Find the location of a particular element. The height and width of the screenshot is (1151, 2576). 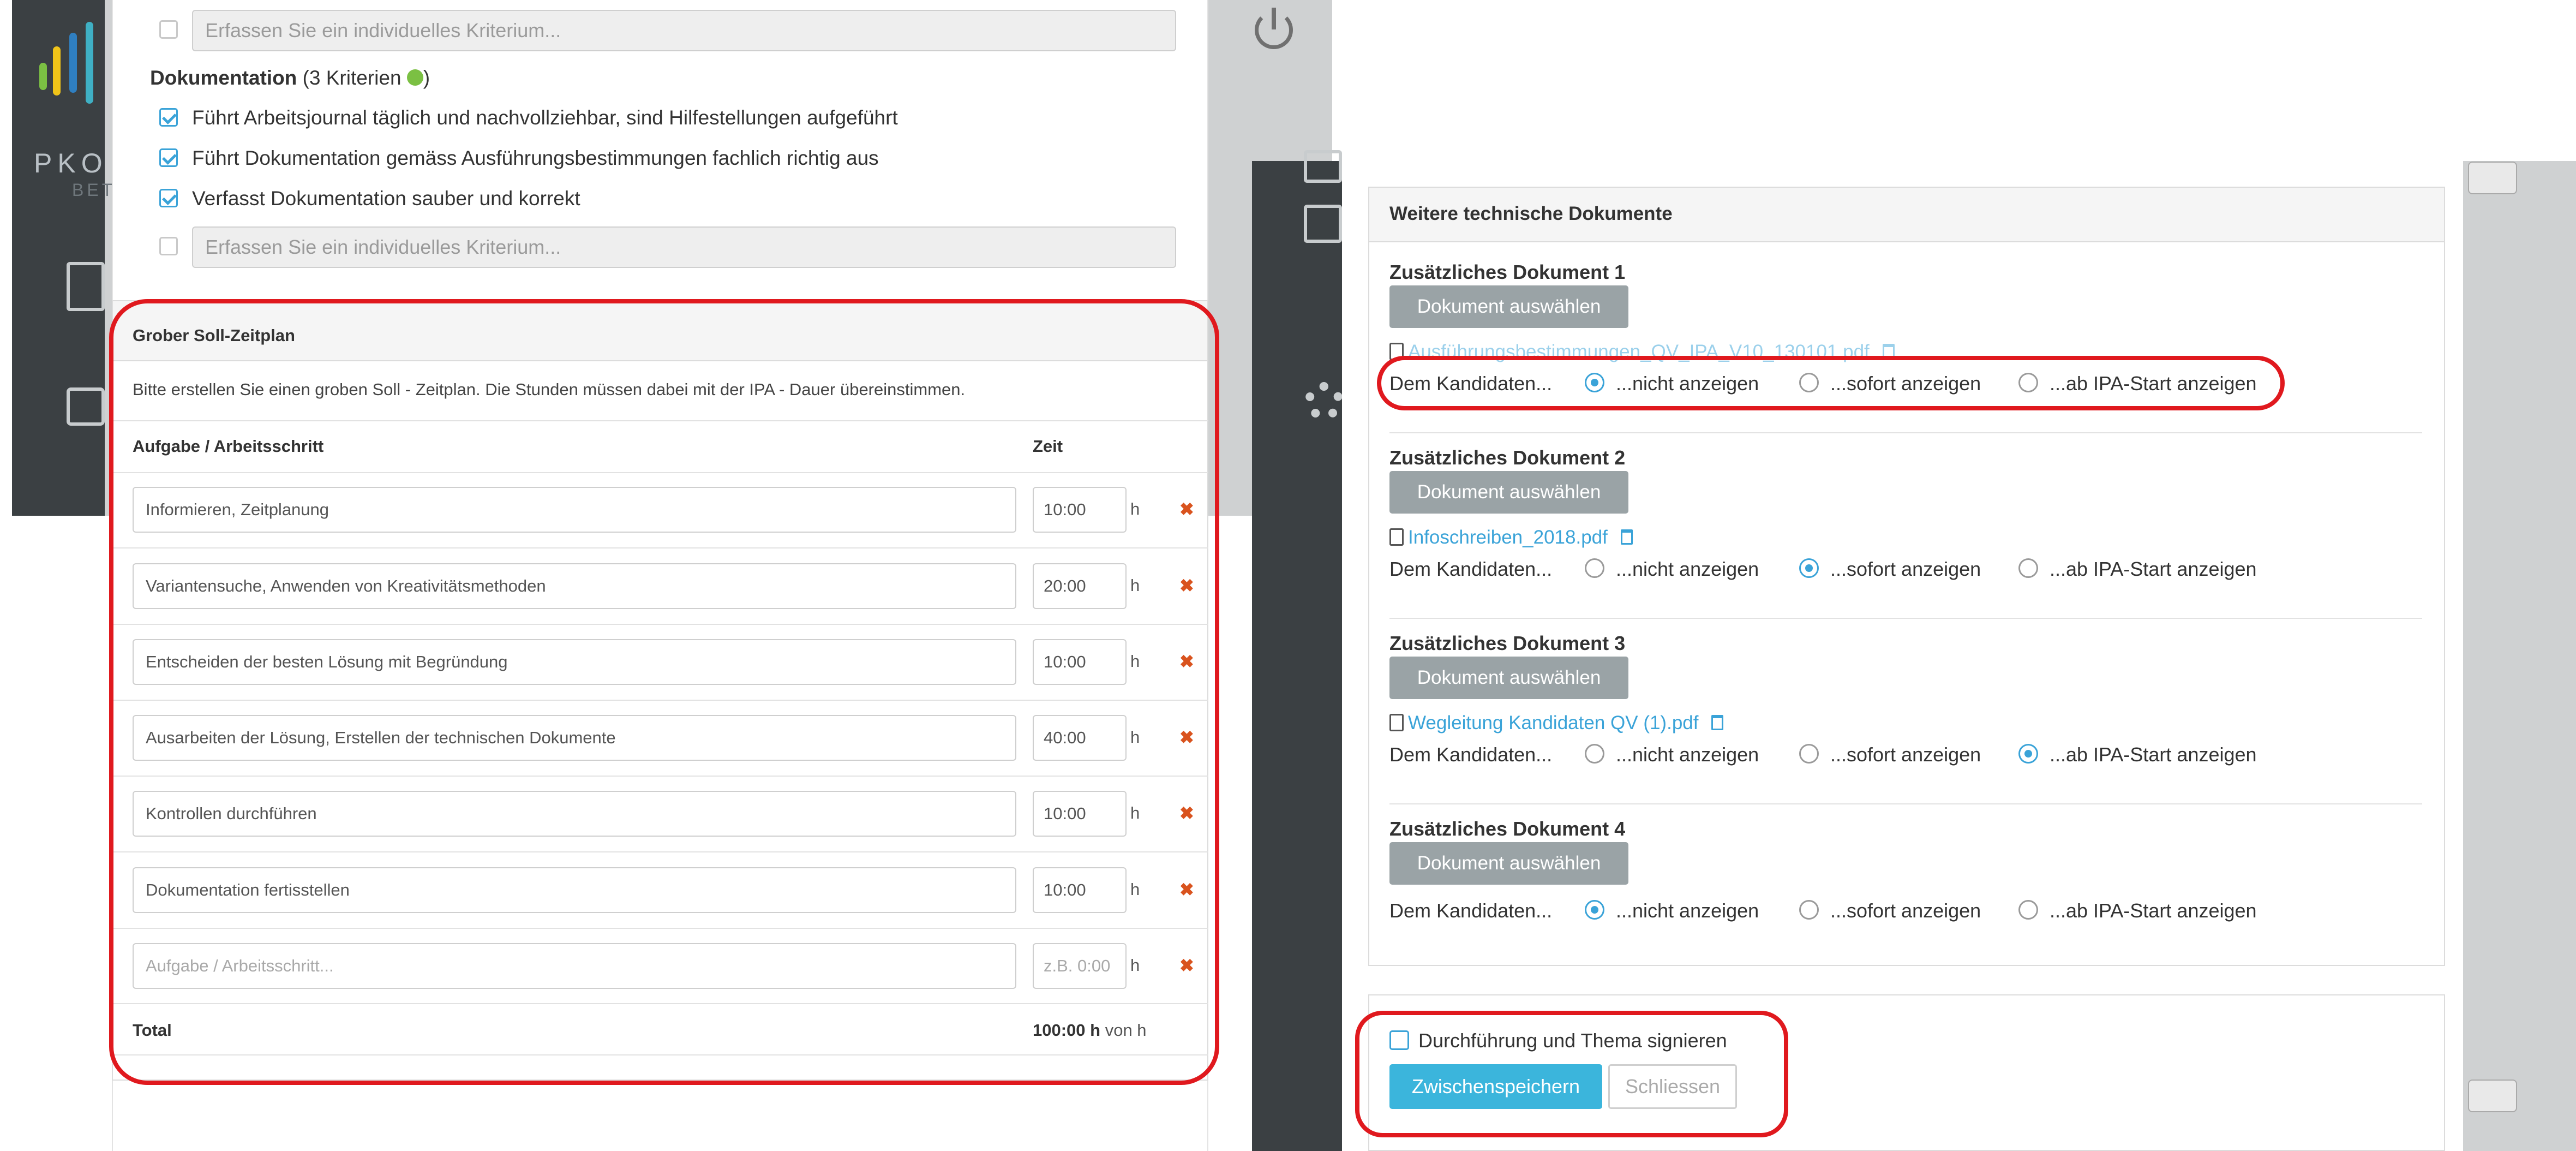

document-title: Zusätzliches Dokument 1 is located at coordinates (1508, 272).